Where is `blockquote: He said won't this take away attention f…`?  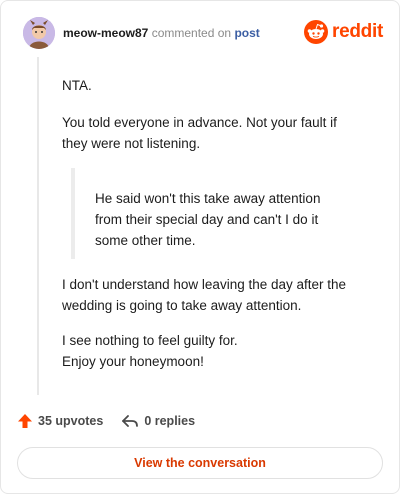
blockquote: He said won't this take away attention f… is located at coordinates (216, 213).